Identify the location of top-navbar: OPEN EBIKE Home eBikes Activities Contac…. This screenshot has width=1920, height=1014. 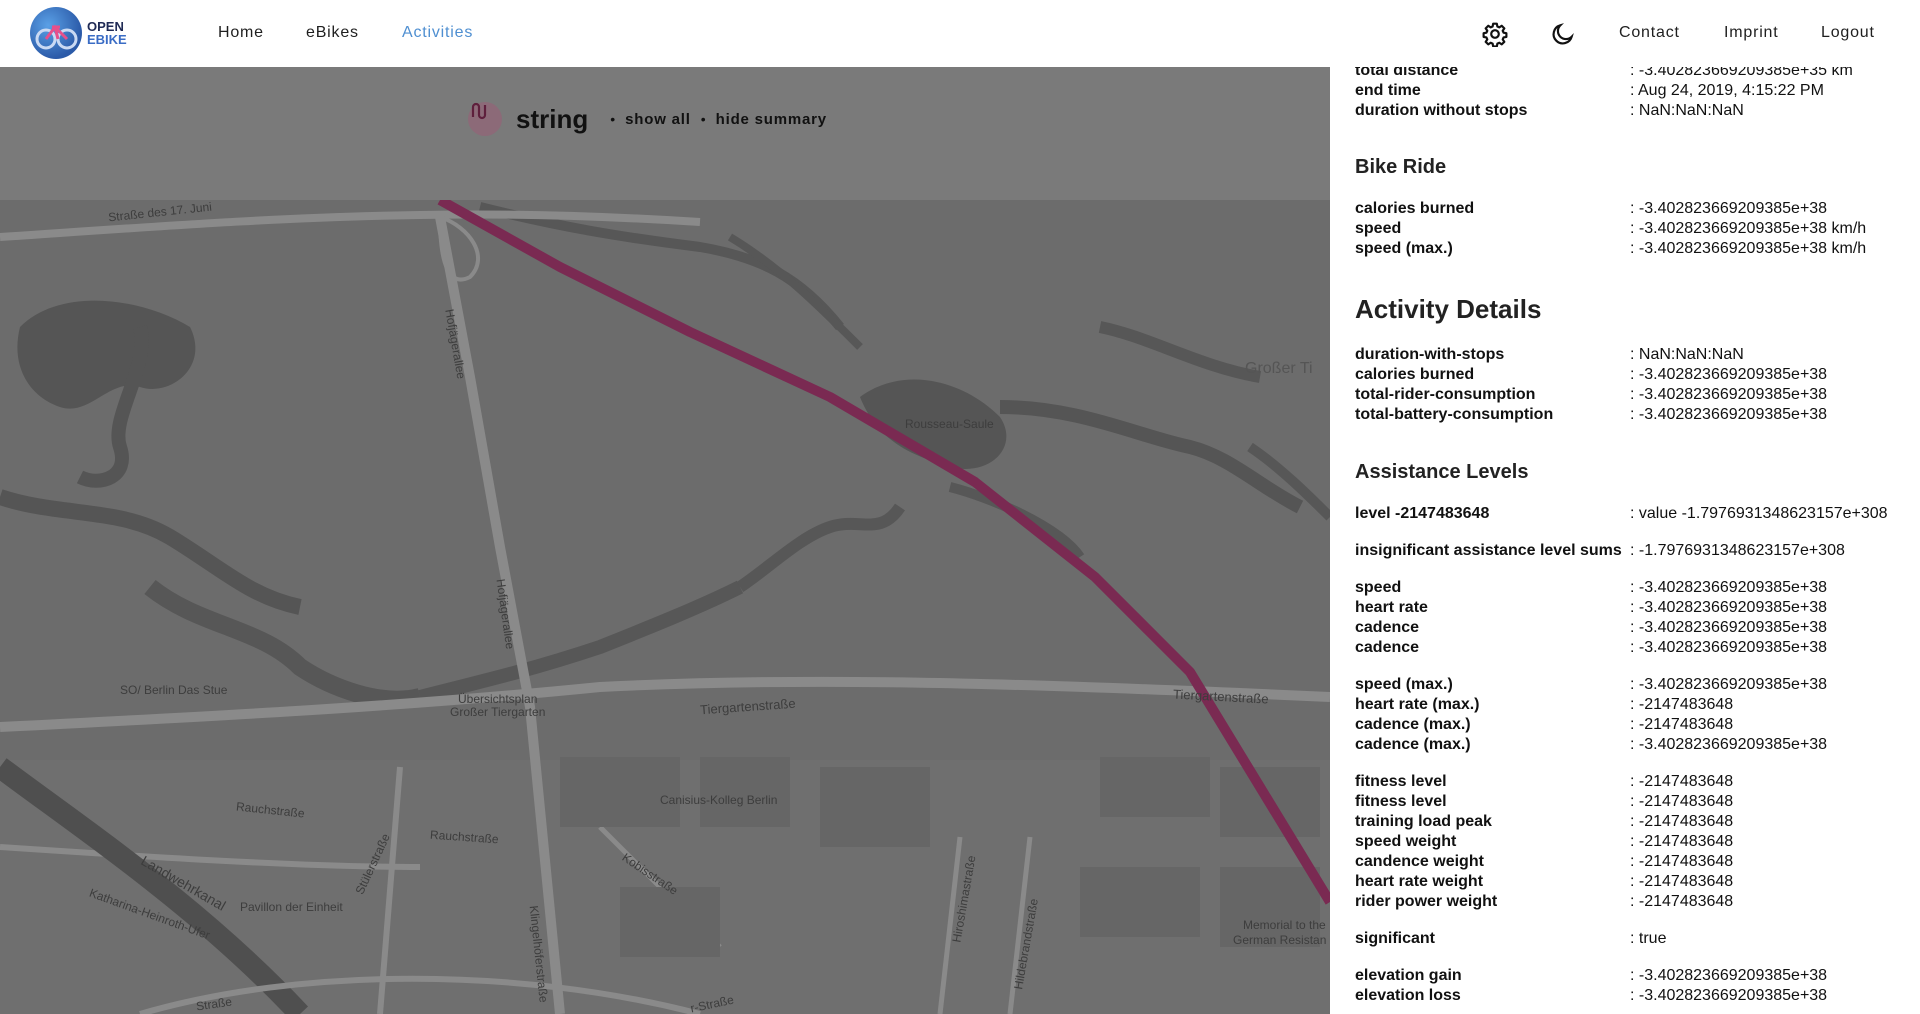
(960, 33).